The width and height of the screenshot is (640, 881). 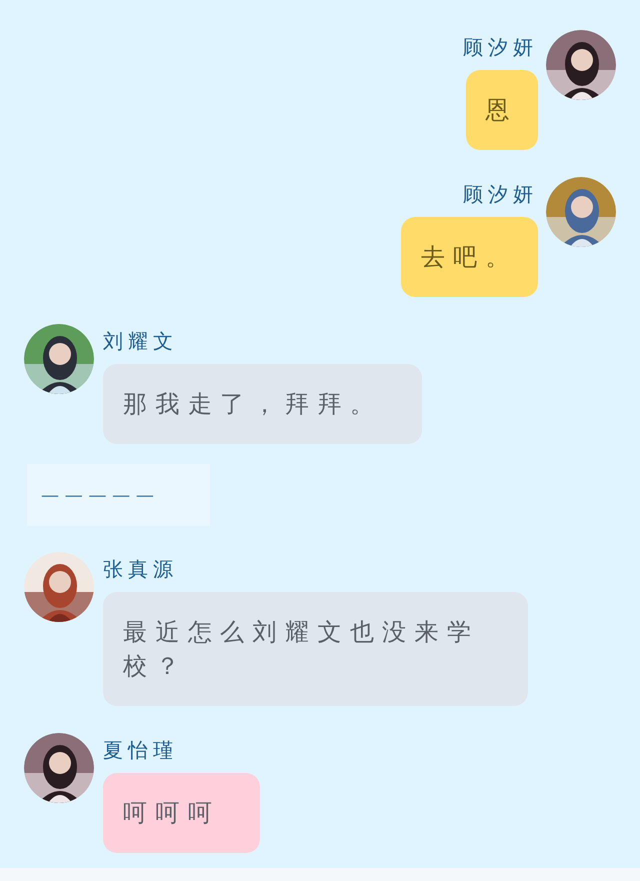 I want to click on sender-name: 张真源, so click(x=140, y=569).